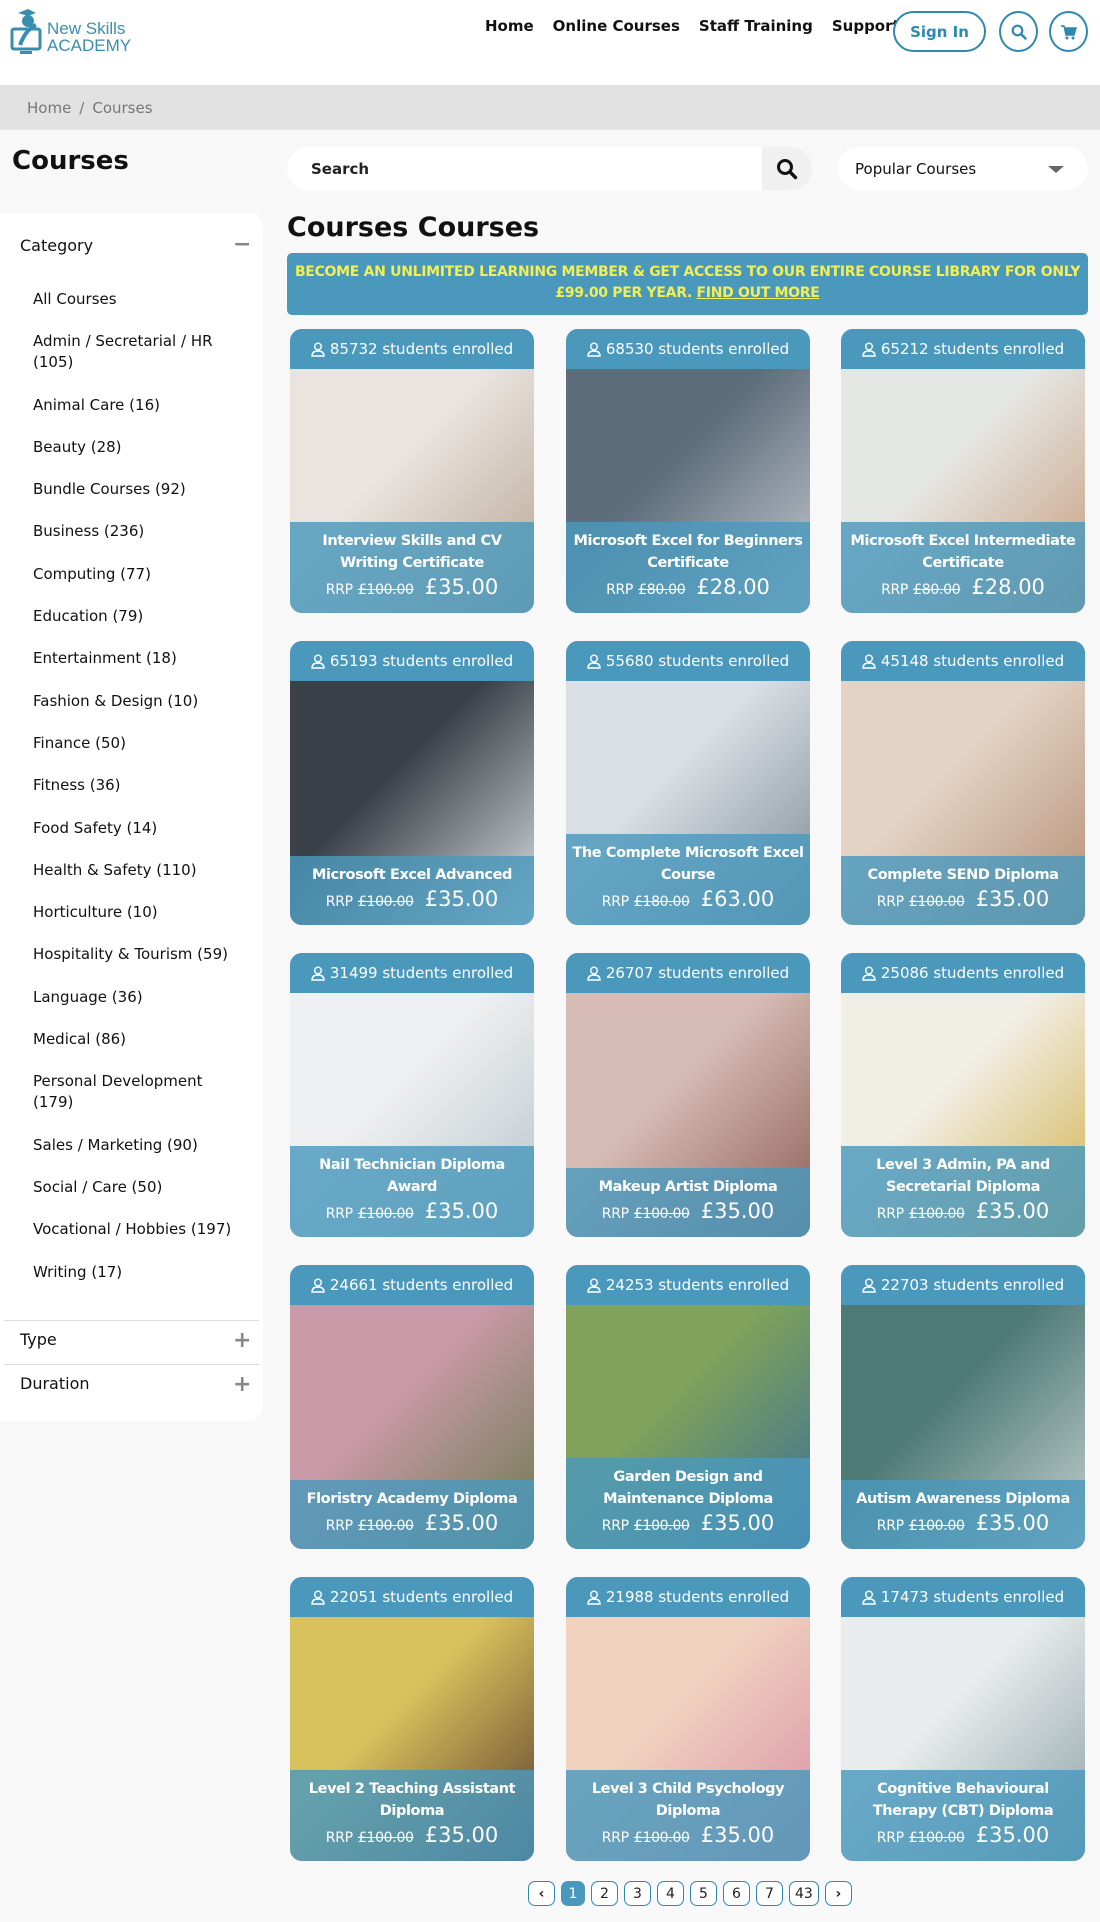  What do you see at coordinates (138, 1272) in the screenshot?
I see `category-item: Writing (17)` at bounding box center [138, 1272].